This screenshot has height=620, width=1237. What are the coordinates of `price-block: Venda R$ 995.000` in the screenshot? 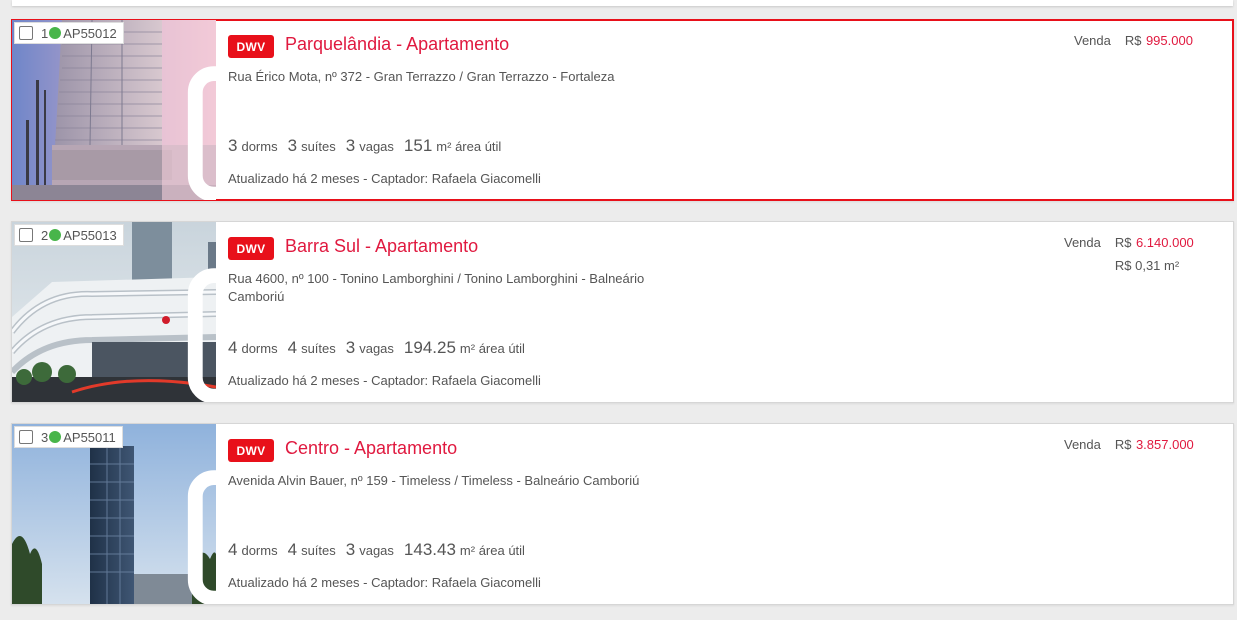 It's located at (1133, 41).